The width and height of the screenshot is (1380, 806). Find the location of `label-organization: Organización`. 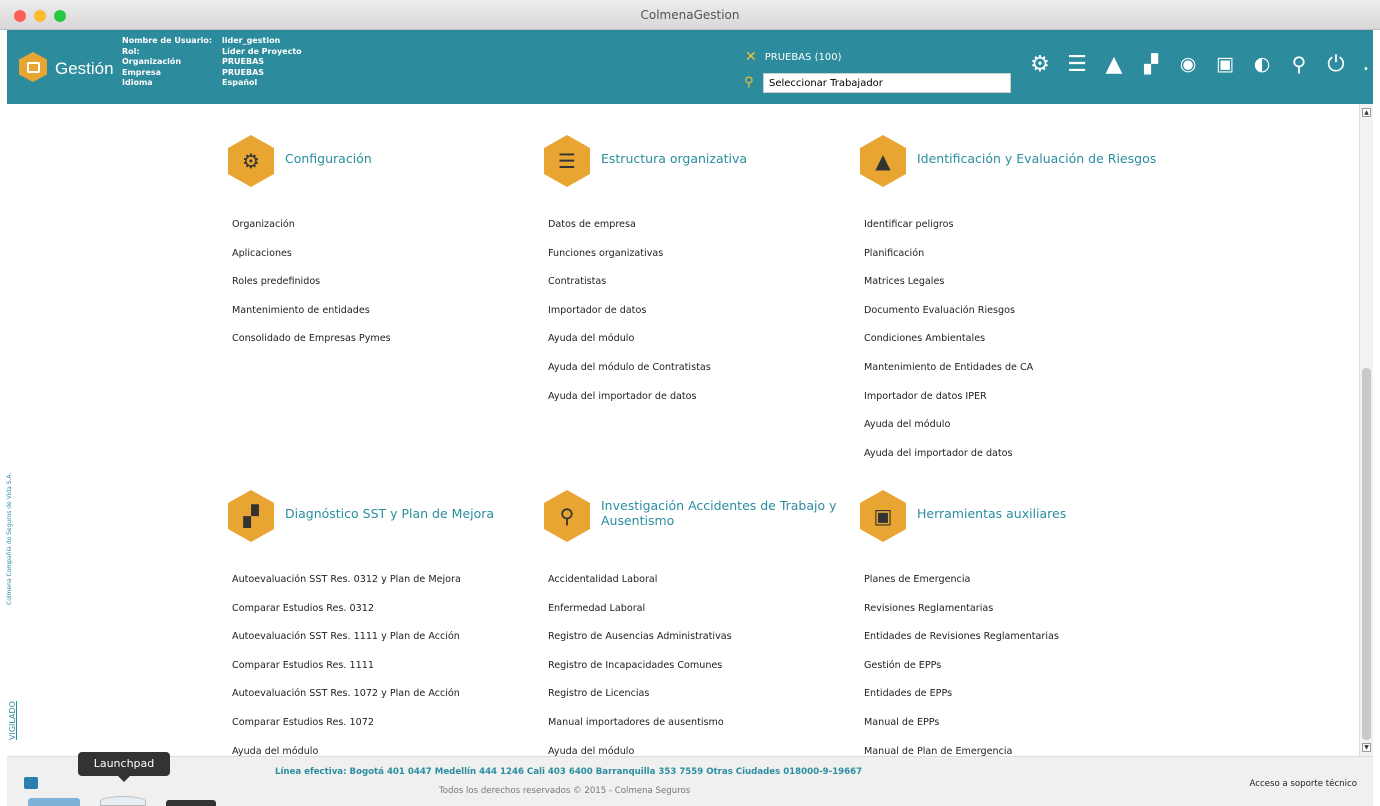

label-organization: Organización is located at coordinates (152, 62).